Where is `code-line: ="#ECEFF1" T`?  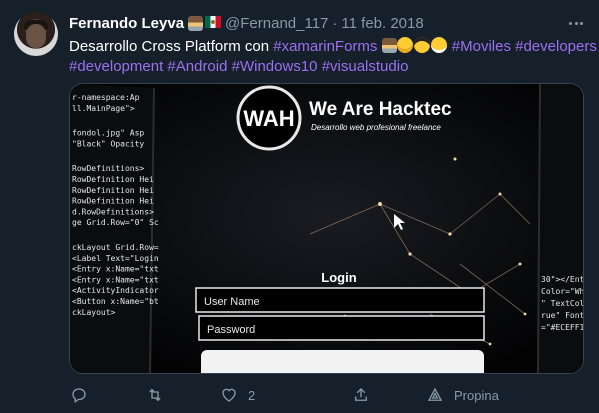 code-line: ="#ECEFF1" T is located at coordinates (562, 327).